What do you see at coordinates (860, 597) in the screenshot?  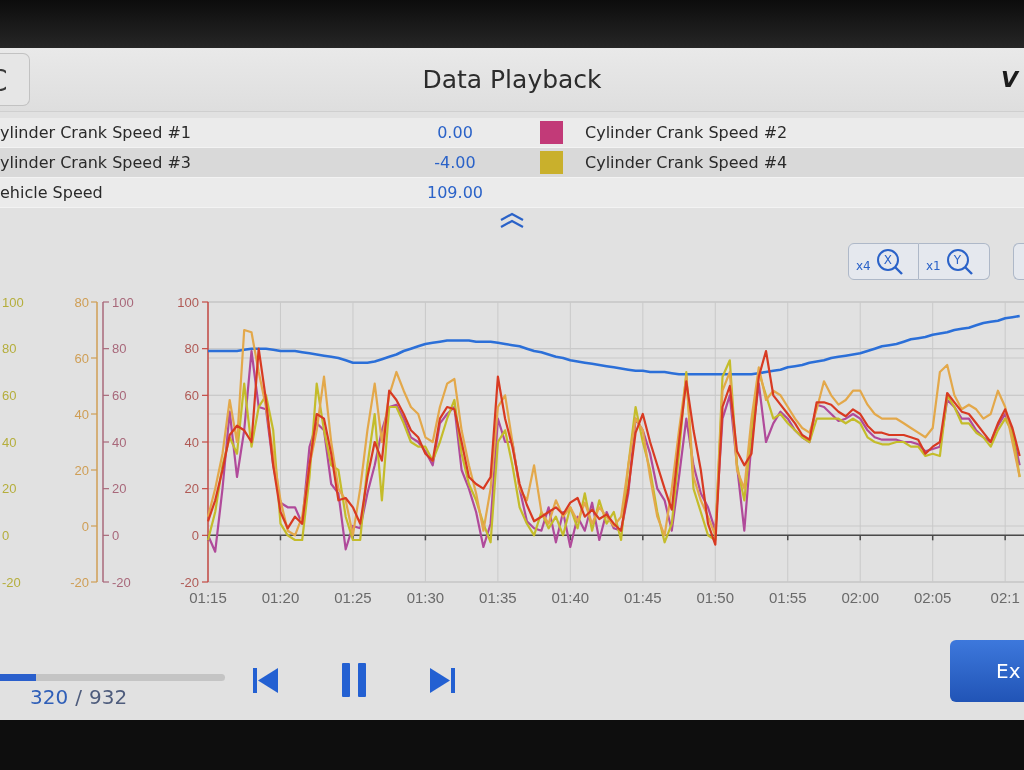 I see `x-axis-label: 02:00` at bounding box center [860, 597].